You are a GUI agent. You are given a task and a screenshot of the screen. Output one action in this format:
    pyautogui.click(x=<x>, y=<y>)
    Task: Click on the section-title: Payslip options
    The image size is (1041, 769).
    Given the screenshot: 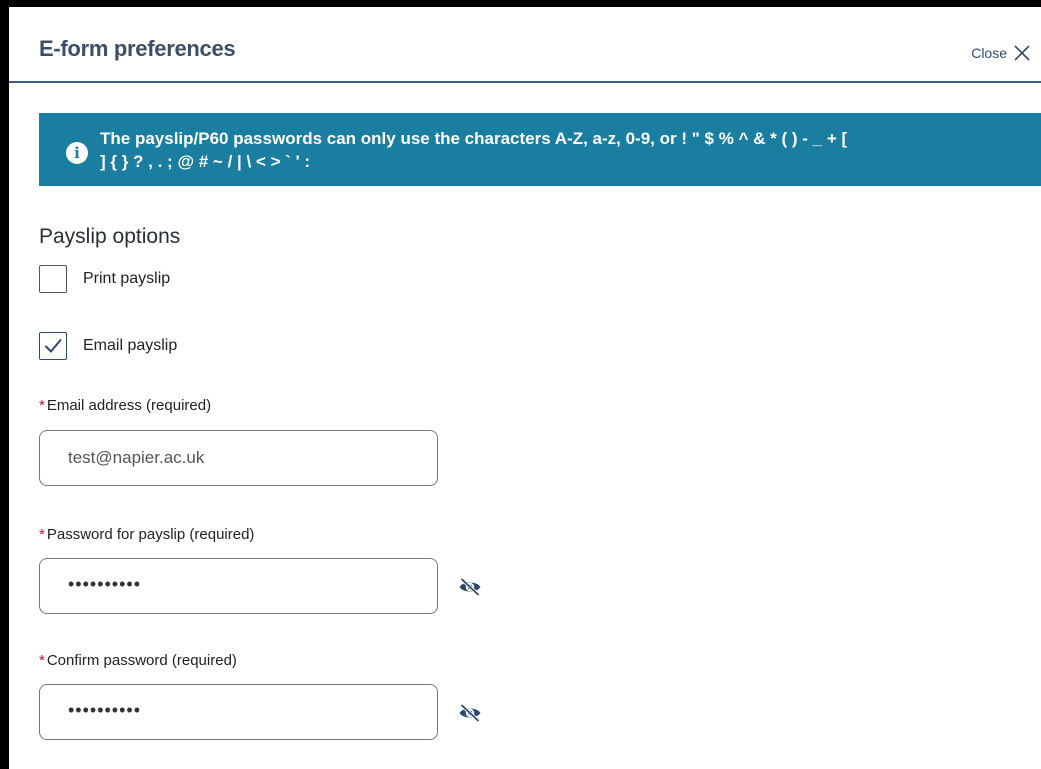 What is the action you would take?
    pyautogui.click(x=110, y=236)
    